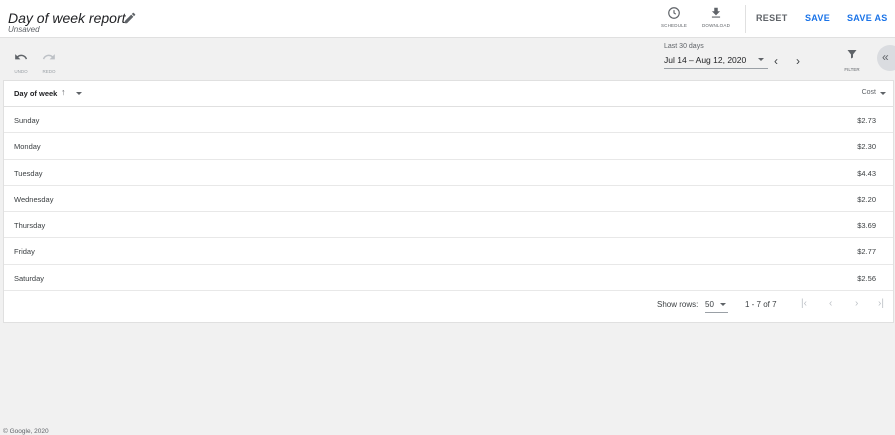  I want to click on day-cell: Sunday, so click(27, 120).